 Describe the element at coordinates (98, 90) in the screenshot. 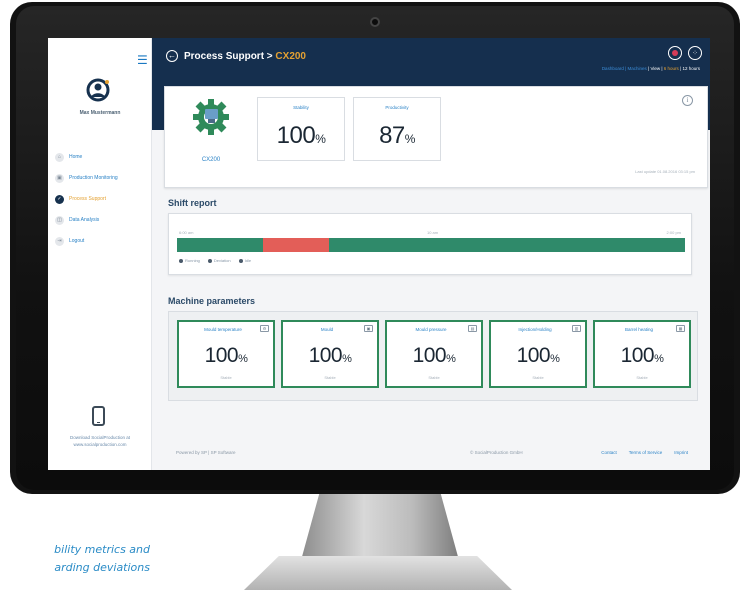

I see `user-avatar-icon` at that location.